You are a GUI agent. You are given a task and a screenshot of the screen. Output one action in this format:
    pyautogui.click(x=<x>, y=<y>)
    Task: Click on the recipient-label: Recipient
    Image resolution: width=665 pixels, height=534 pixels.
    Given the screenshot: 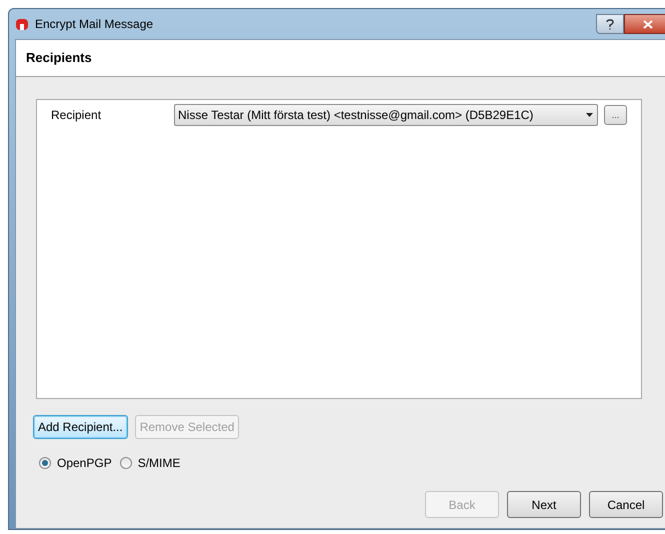 What is the action you would take?
    pyautogui.click(x=76, y=115)
    